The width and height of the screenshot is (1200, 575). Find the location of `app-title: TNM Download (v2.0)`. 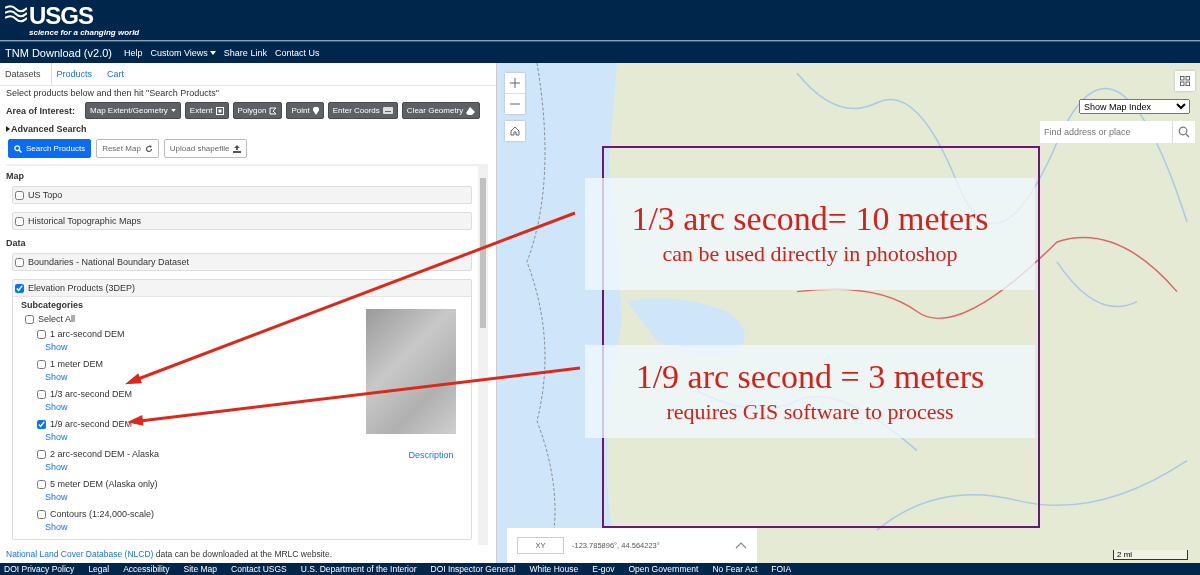

app-title: TNM Download (v2.0) is located at coordinates (58, 52).